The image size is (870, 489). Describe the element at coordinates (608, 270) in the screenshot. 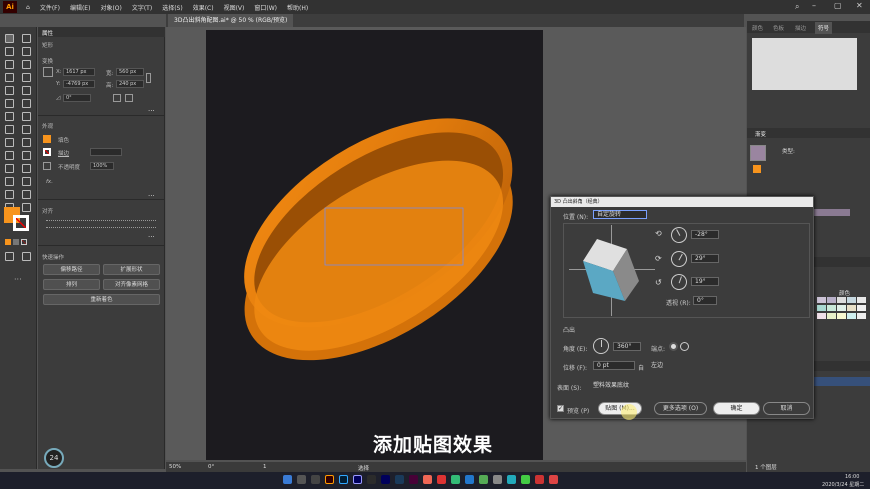

I see `rotation-cube` at that location.